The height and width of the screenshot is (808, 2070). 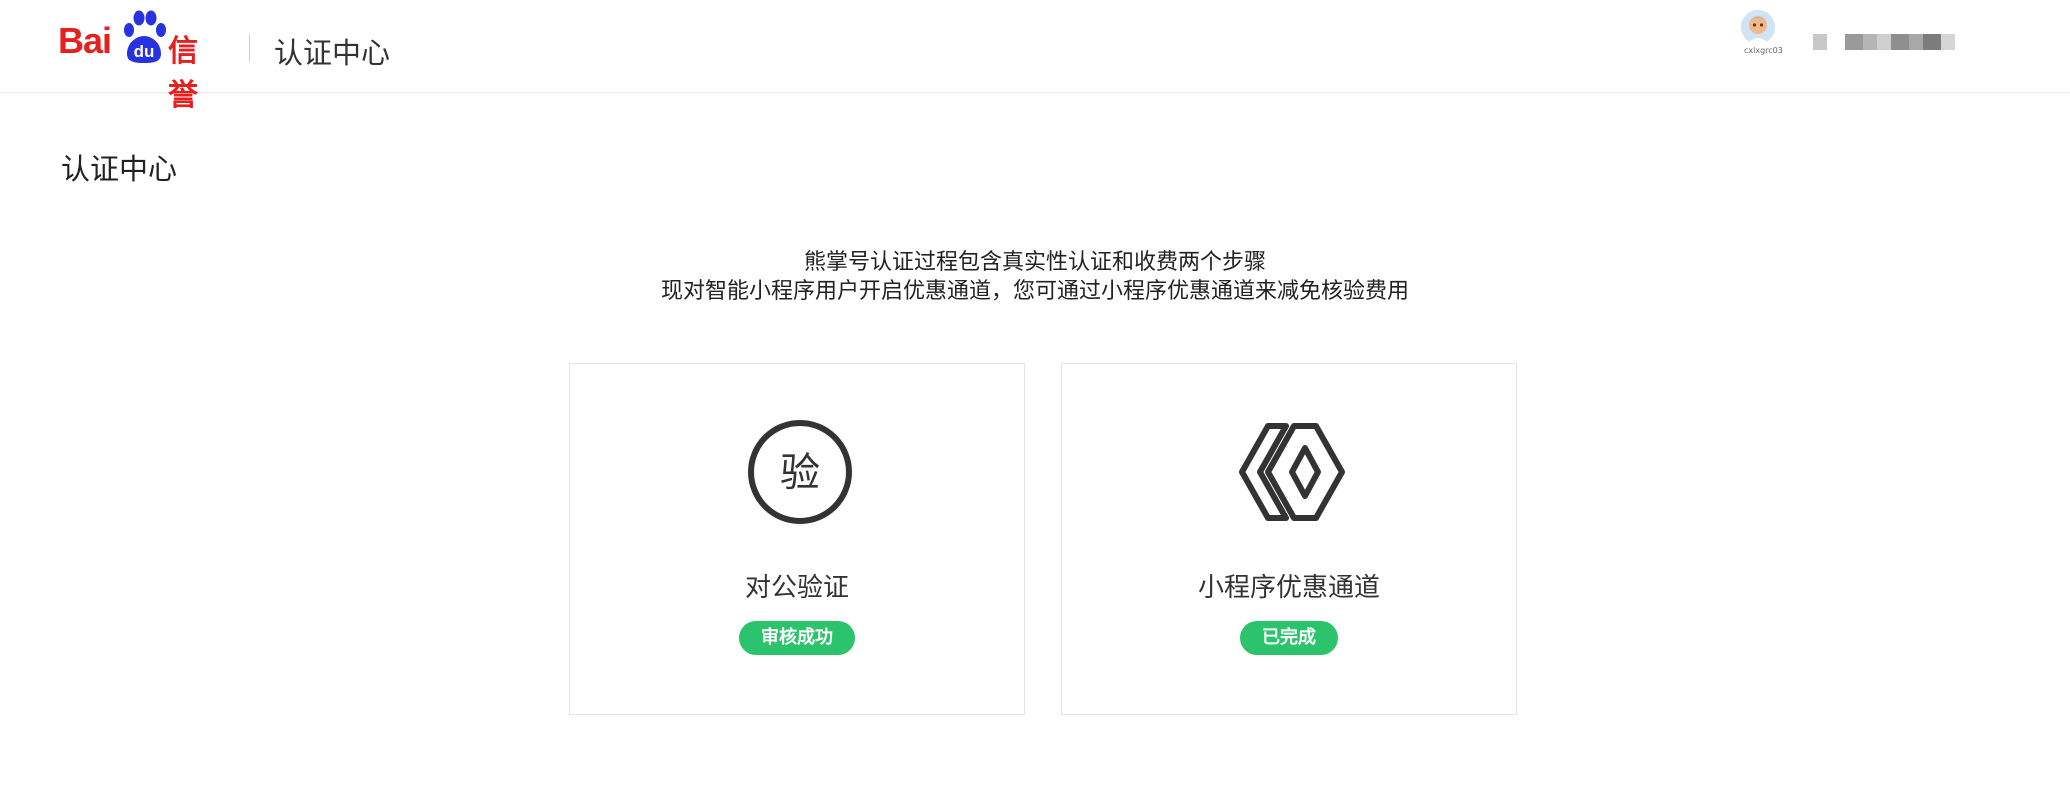 I want to click on intro-line-2: 现对智能小程序用户开启优惠通道，您可通过小程序优惠通道来减免核验费用, so click(x=1034, y=291).